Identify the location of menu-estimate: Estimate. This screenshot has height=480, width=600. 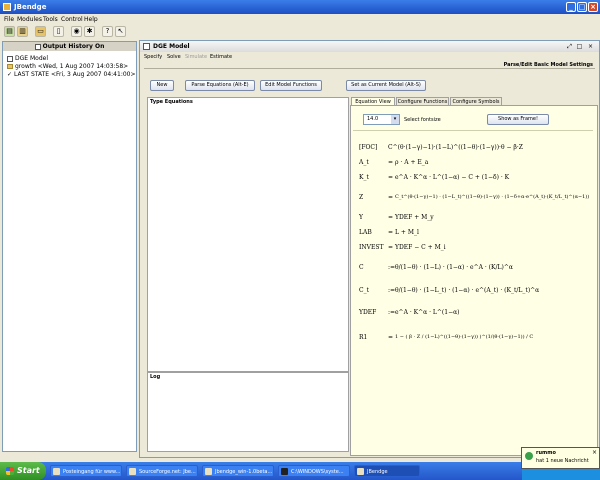
(221, 57).